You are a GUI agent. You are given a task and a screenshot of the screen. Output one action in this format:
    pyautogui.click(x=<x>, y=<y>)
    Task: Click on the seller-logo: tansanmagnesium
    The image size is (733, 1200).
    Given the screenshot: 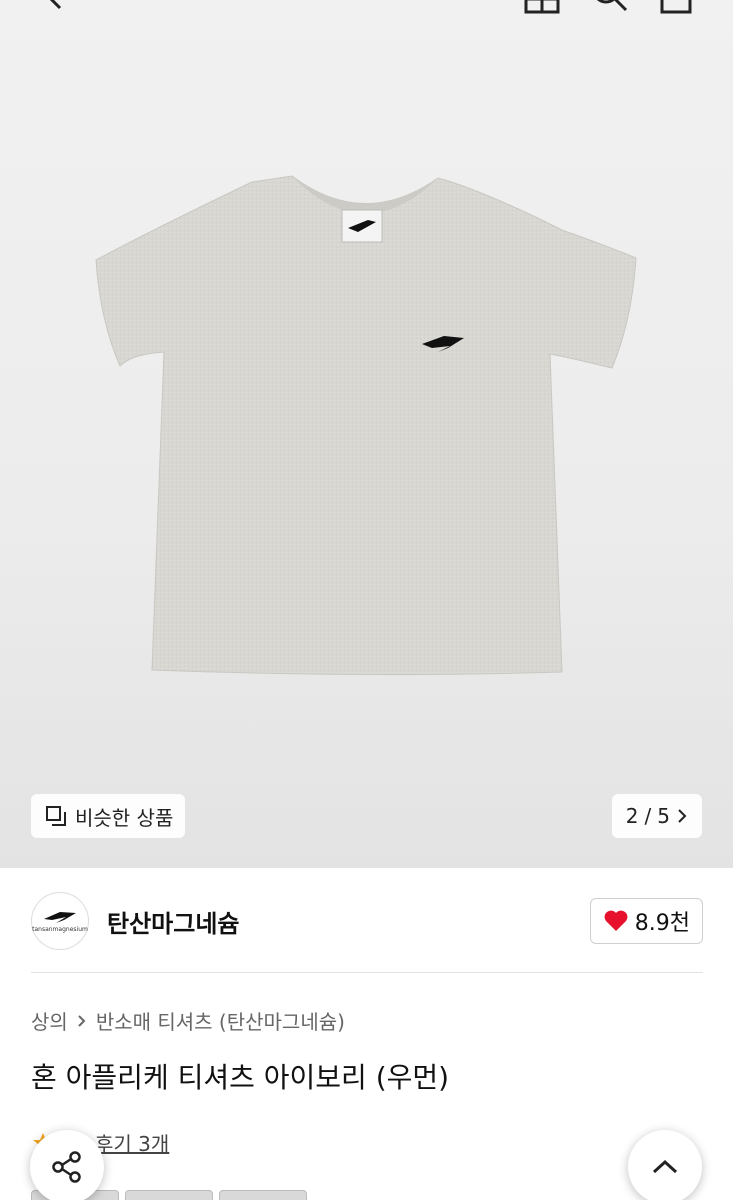 What is the action you would take?
    pyautogui.click(x=60, y=921)
    